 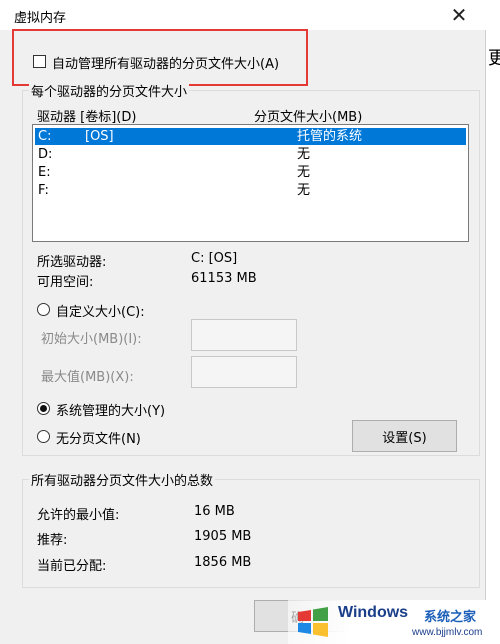 What do you see at coordinates (87, 117) in the screenshot?
I see `drive-column-header: 驱动器 [卷标](D)` at bounding box center [87, 117].